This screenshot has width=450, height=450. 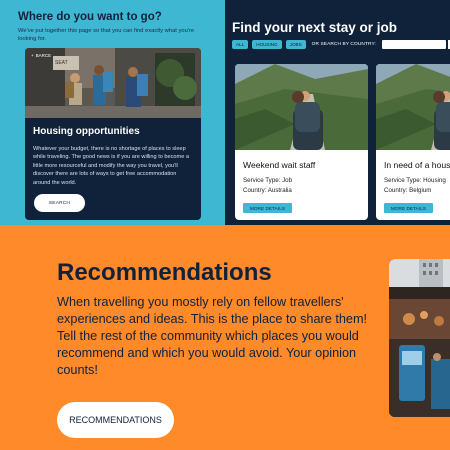 I want to click on listing-country: Country: Australia, so click(x=267, y=190).